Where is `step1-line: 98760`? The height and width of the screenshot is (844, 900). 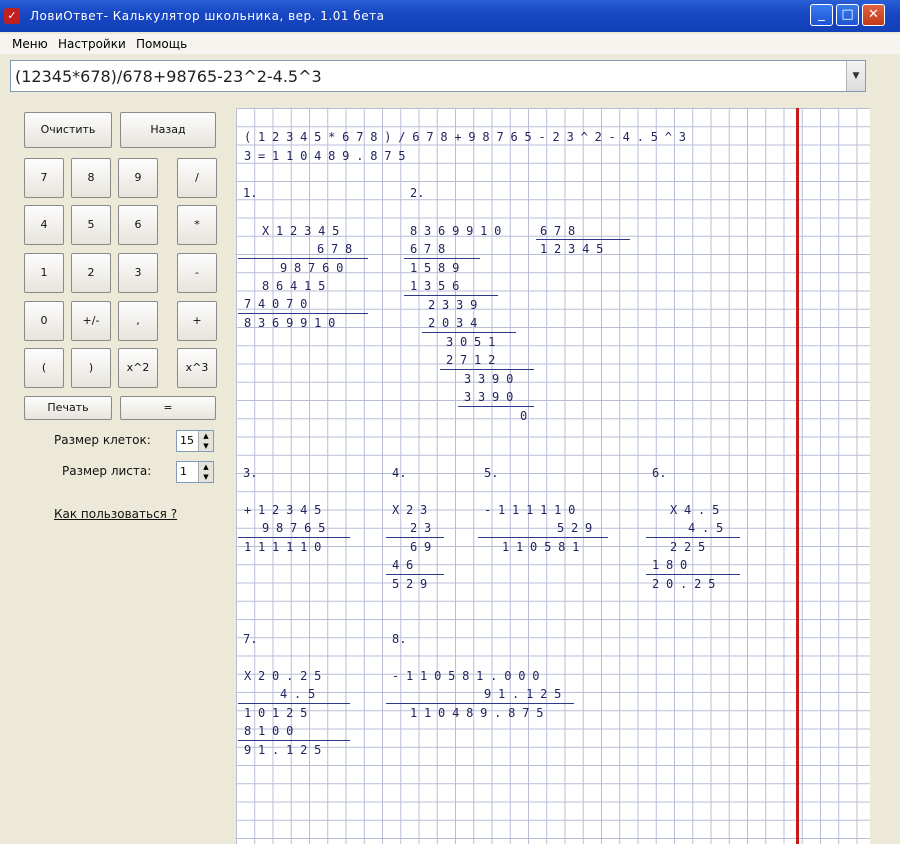 step1-line: 98760 is located at coordinates (315, 268).